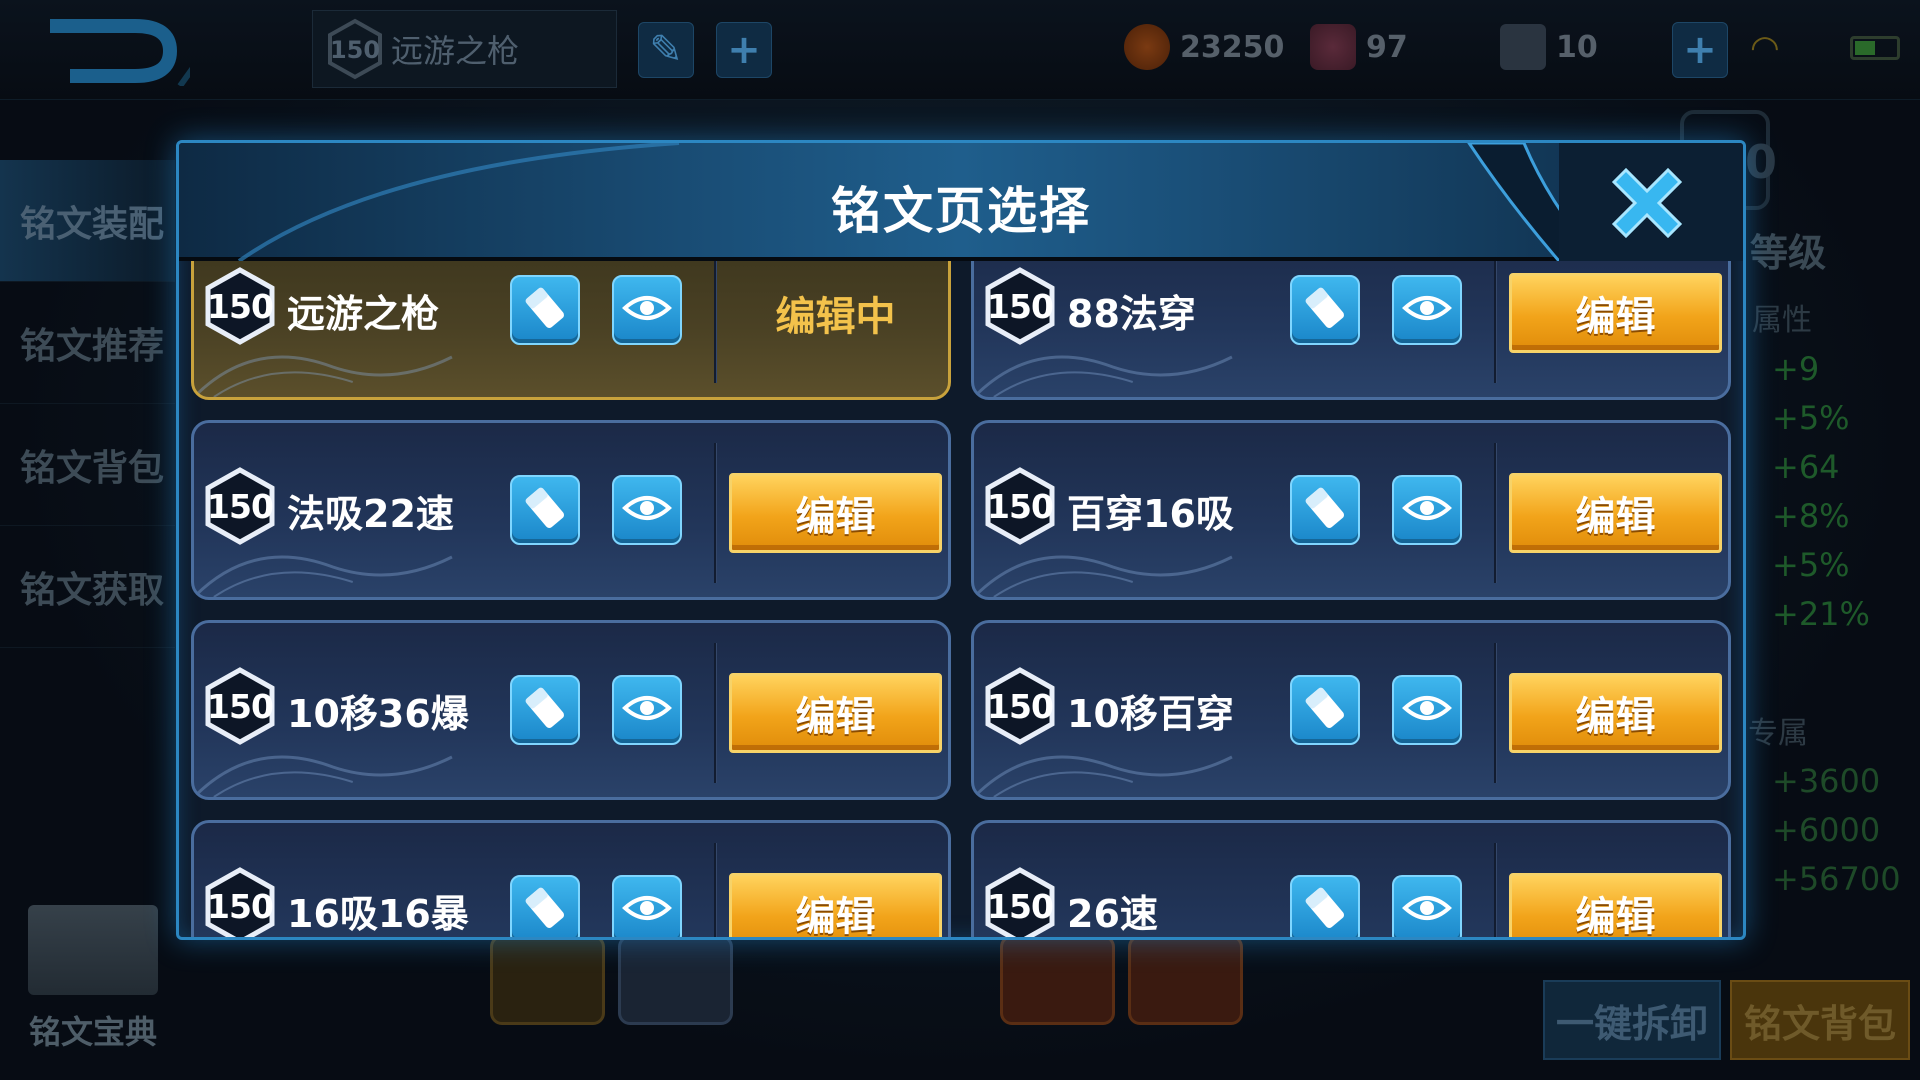 This screenshot has height=1080, width=1920. What do you see at coordinates (136, 51) in the screenshot?
I see `back-button` at bounding box center [136, 51].